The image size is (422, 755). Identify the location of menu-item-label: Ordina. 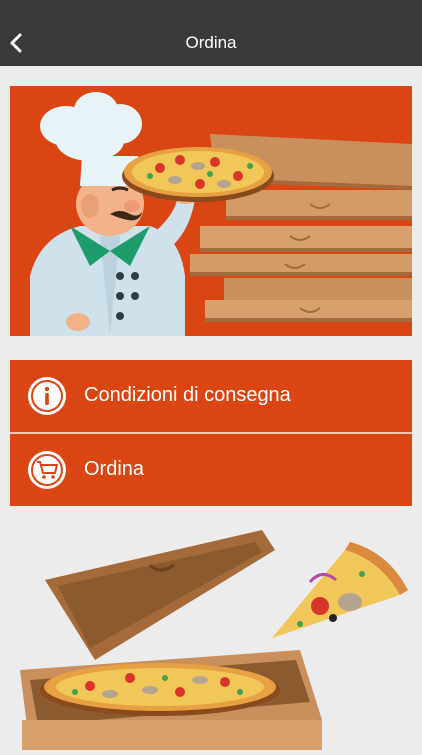
(114, 469).